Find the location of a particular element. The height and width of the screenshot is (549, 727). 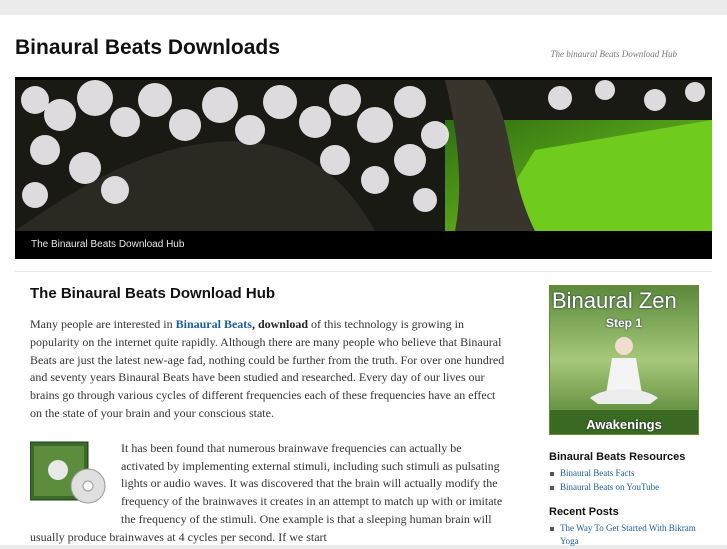

recent-post-link: The Way To Get Started With Bikram Yoga is located at coordinates (628, 534).